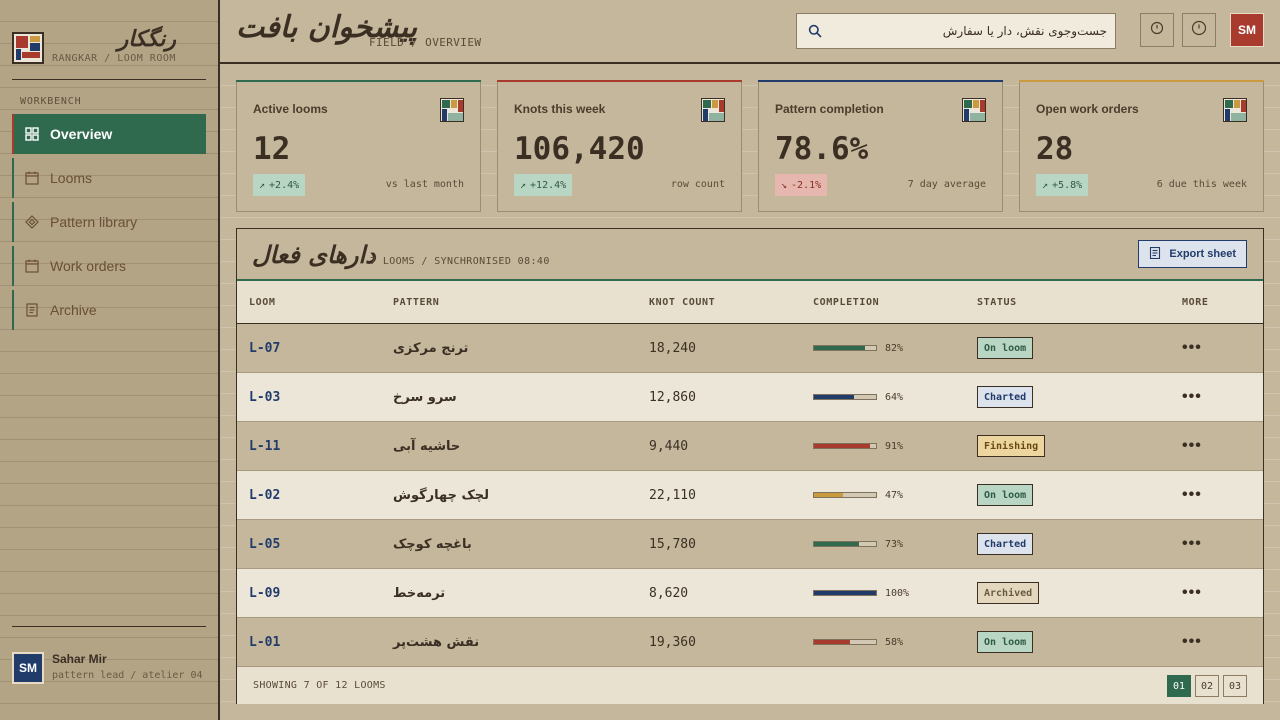 Image resolution: width=1280 pixels, height=720 pixels. I want to click on loom-id: L-05, so click(264, 544).